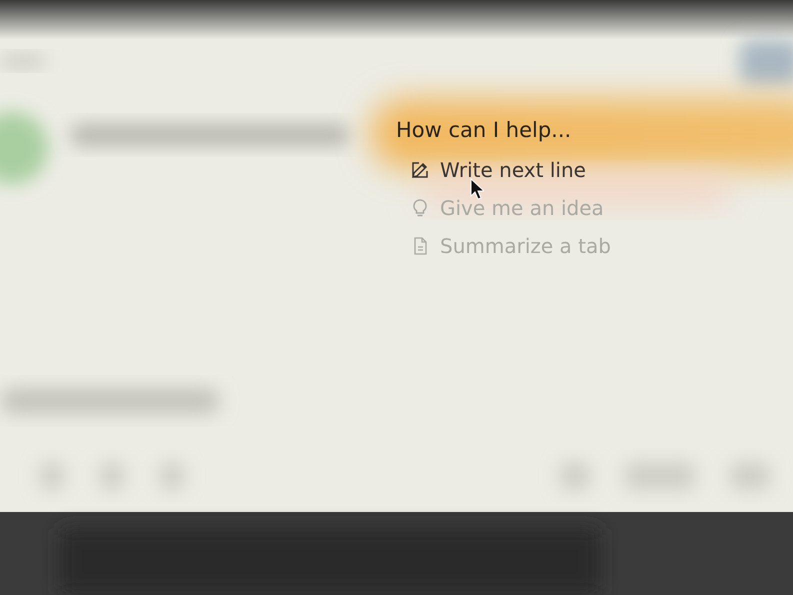 The width and height of the screenshot is (793, 595). I want to click on menu-item: Give me an idea, so click(510, 208).